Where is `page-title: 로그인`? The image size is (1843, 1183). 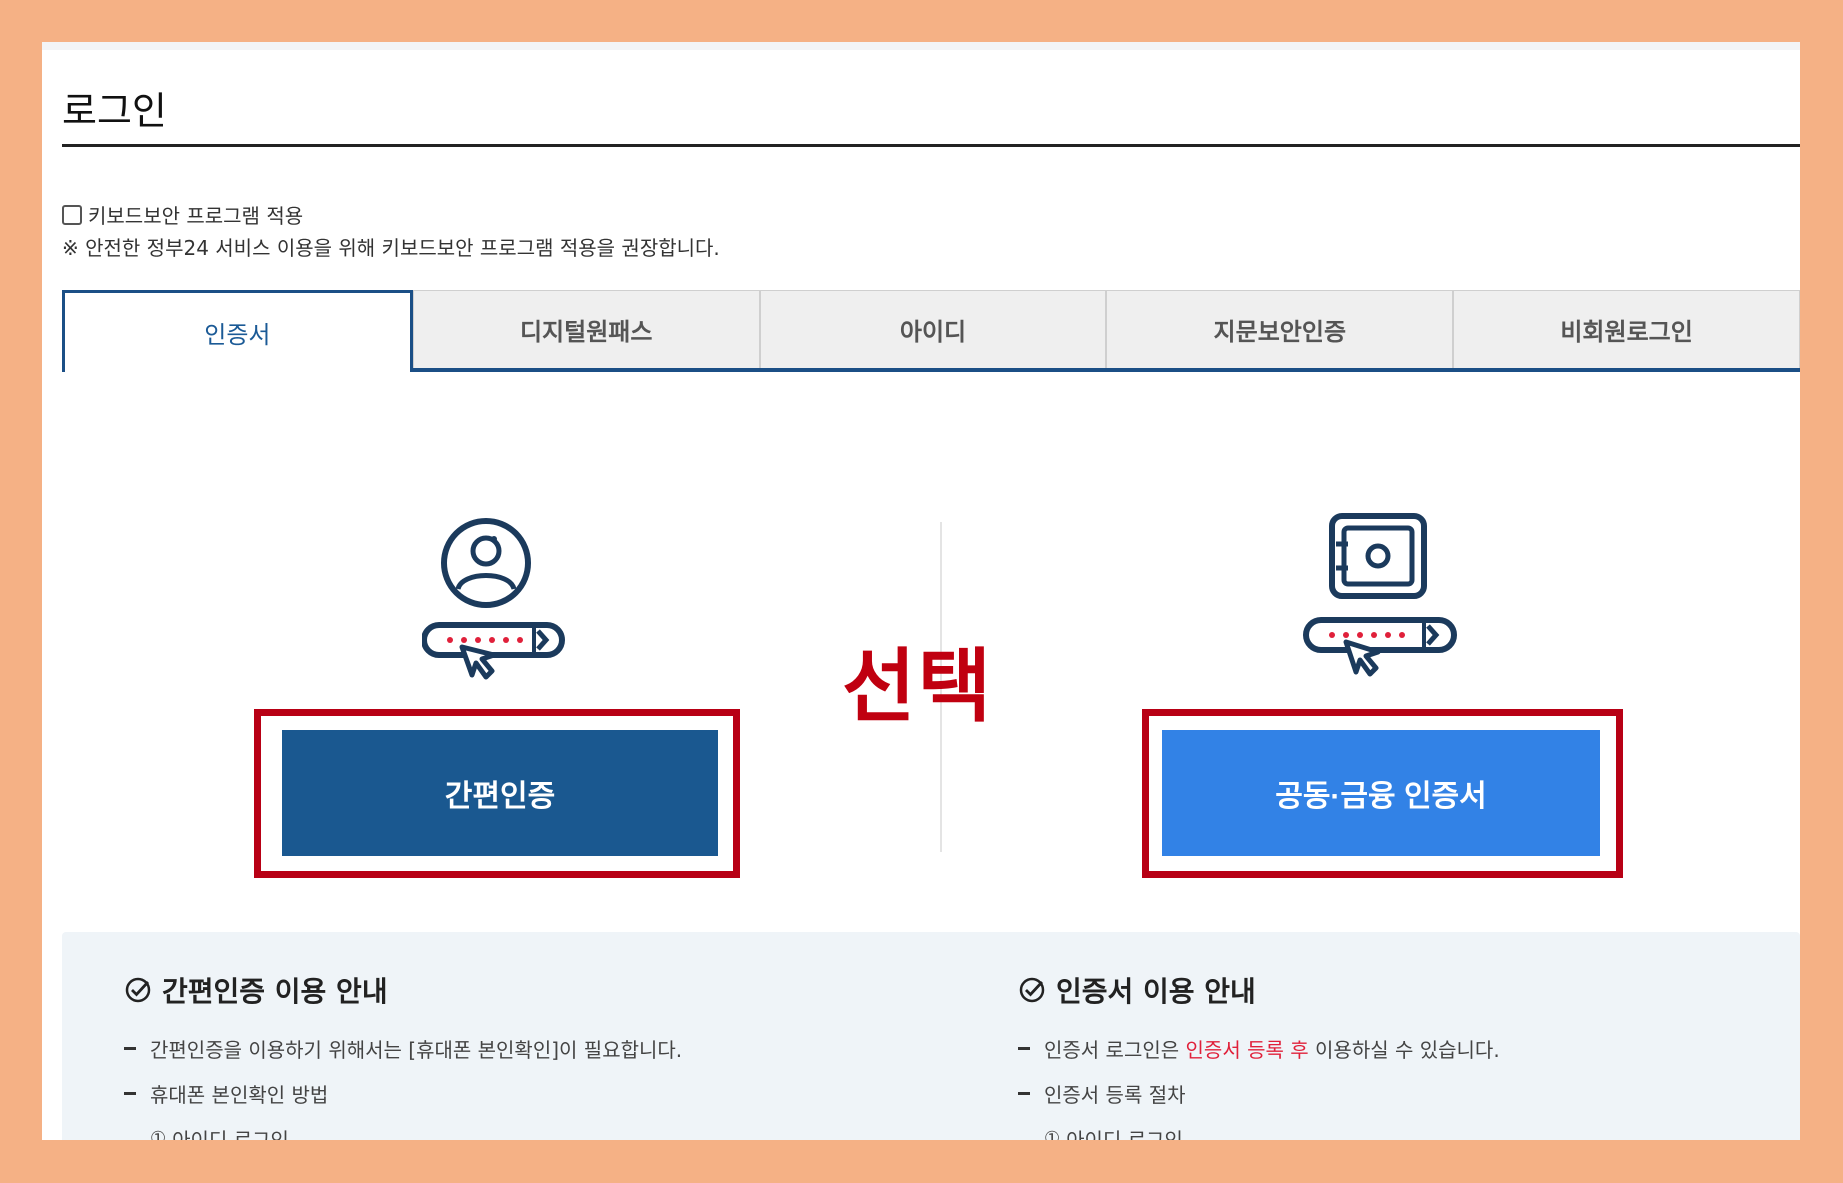
page-title: 로그인 is located at coordinates (114, 111).